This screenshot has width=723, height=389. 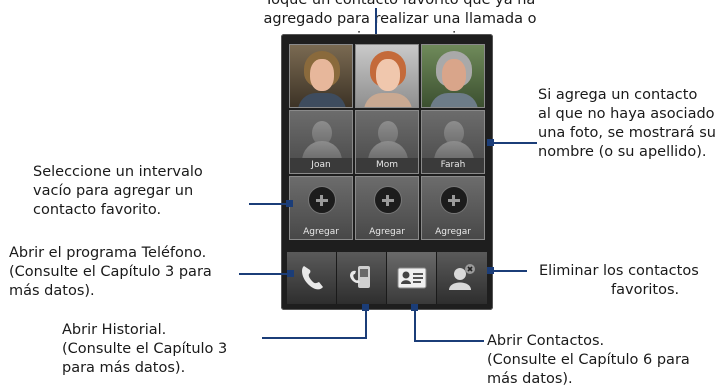 I want to click on add-favorite-slot-3: Agregar, so click(x=453, y=208).